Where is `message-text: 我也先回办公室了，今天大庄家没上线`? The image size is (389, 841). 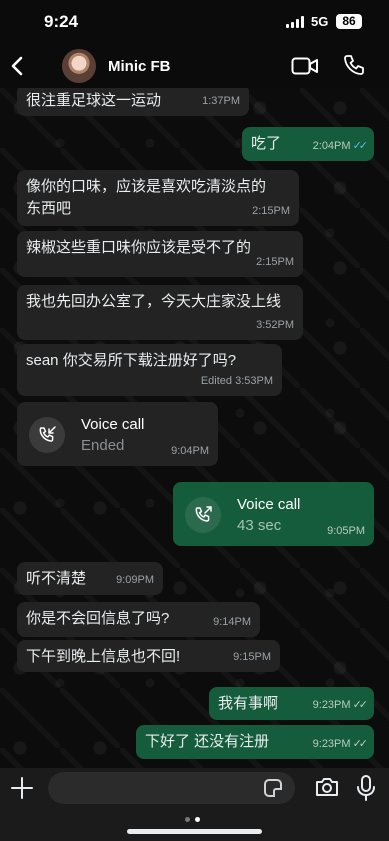
message-text: 我也先回办公室了，今天大庄家没上线 is located at coordinates (154, 301).